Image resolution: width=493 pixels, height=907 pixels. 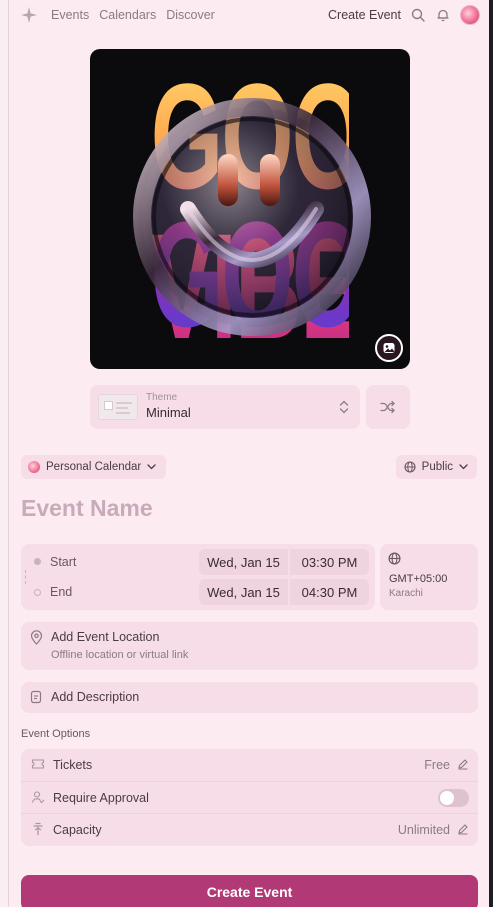 I want to click on end-label: End, so click(x=61, y=592).